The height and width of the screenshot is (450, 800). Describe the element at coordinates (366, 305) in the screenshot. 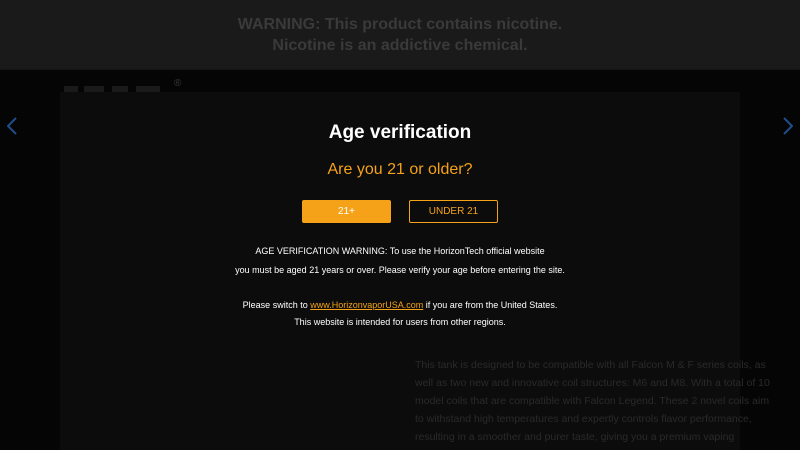

I see `usa-site-link: www.HorizonvaporUSA.com` at that location.